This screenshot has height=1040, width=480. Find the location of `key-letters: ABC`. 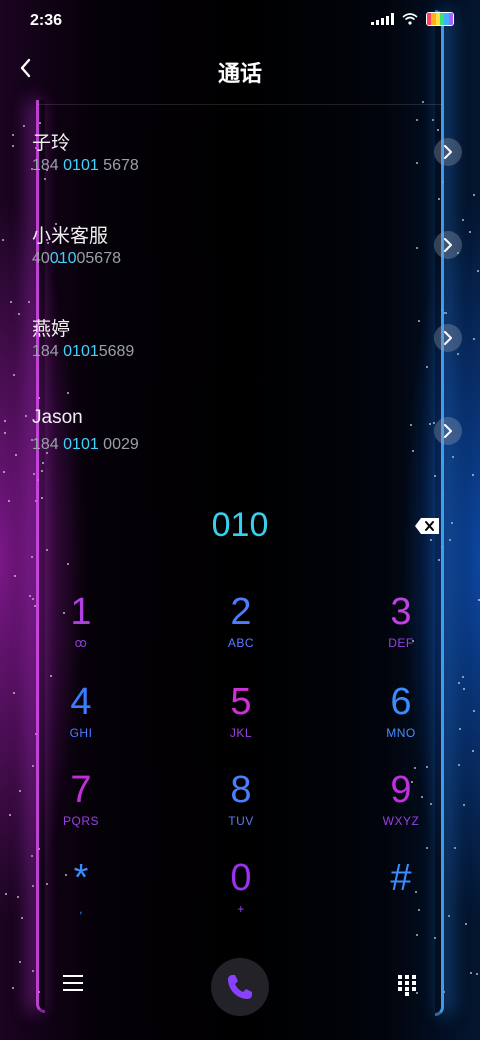

key-letters: ABC is located at coordinates (241, 643).